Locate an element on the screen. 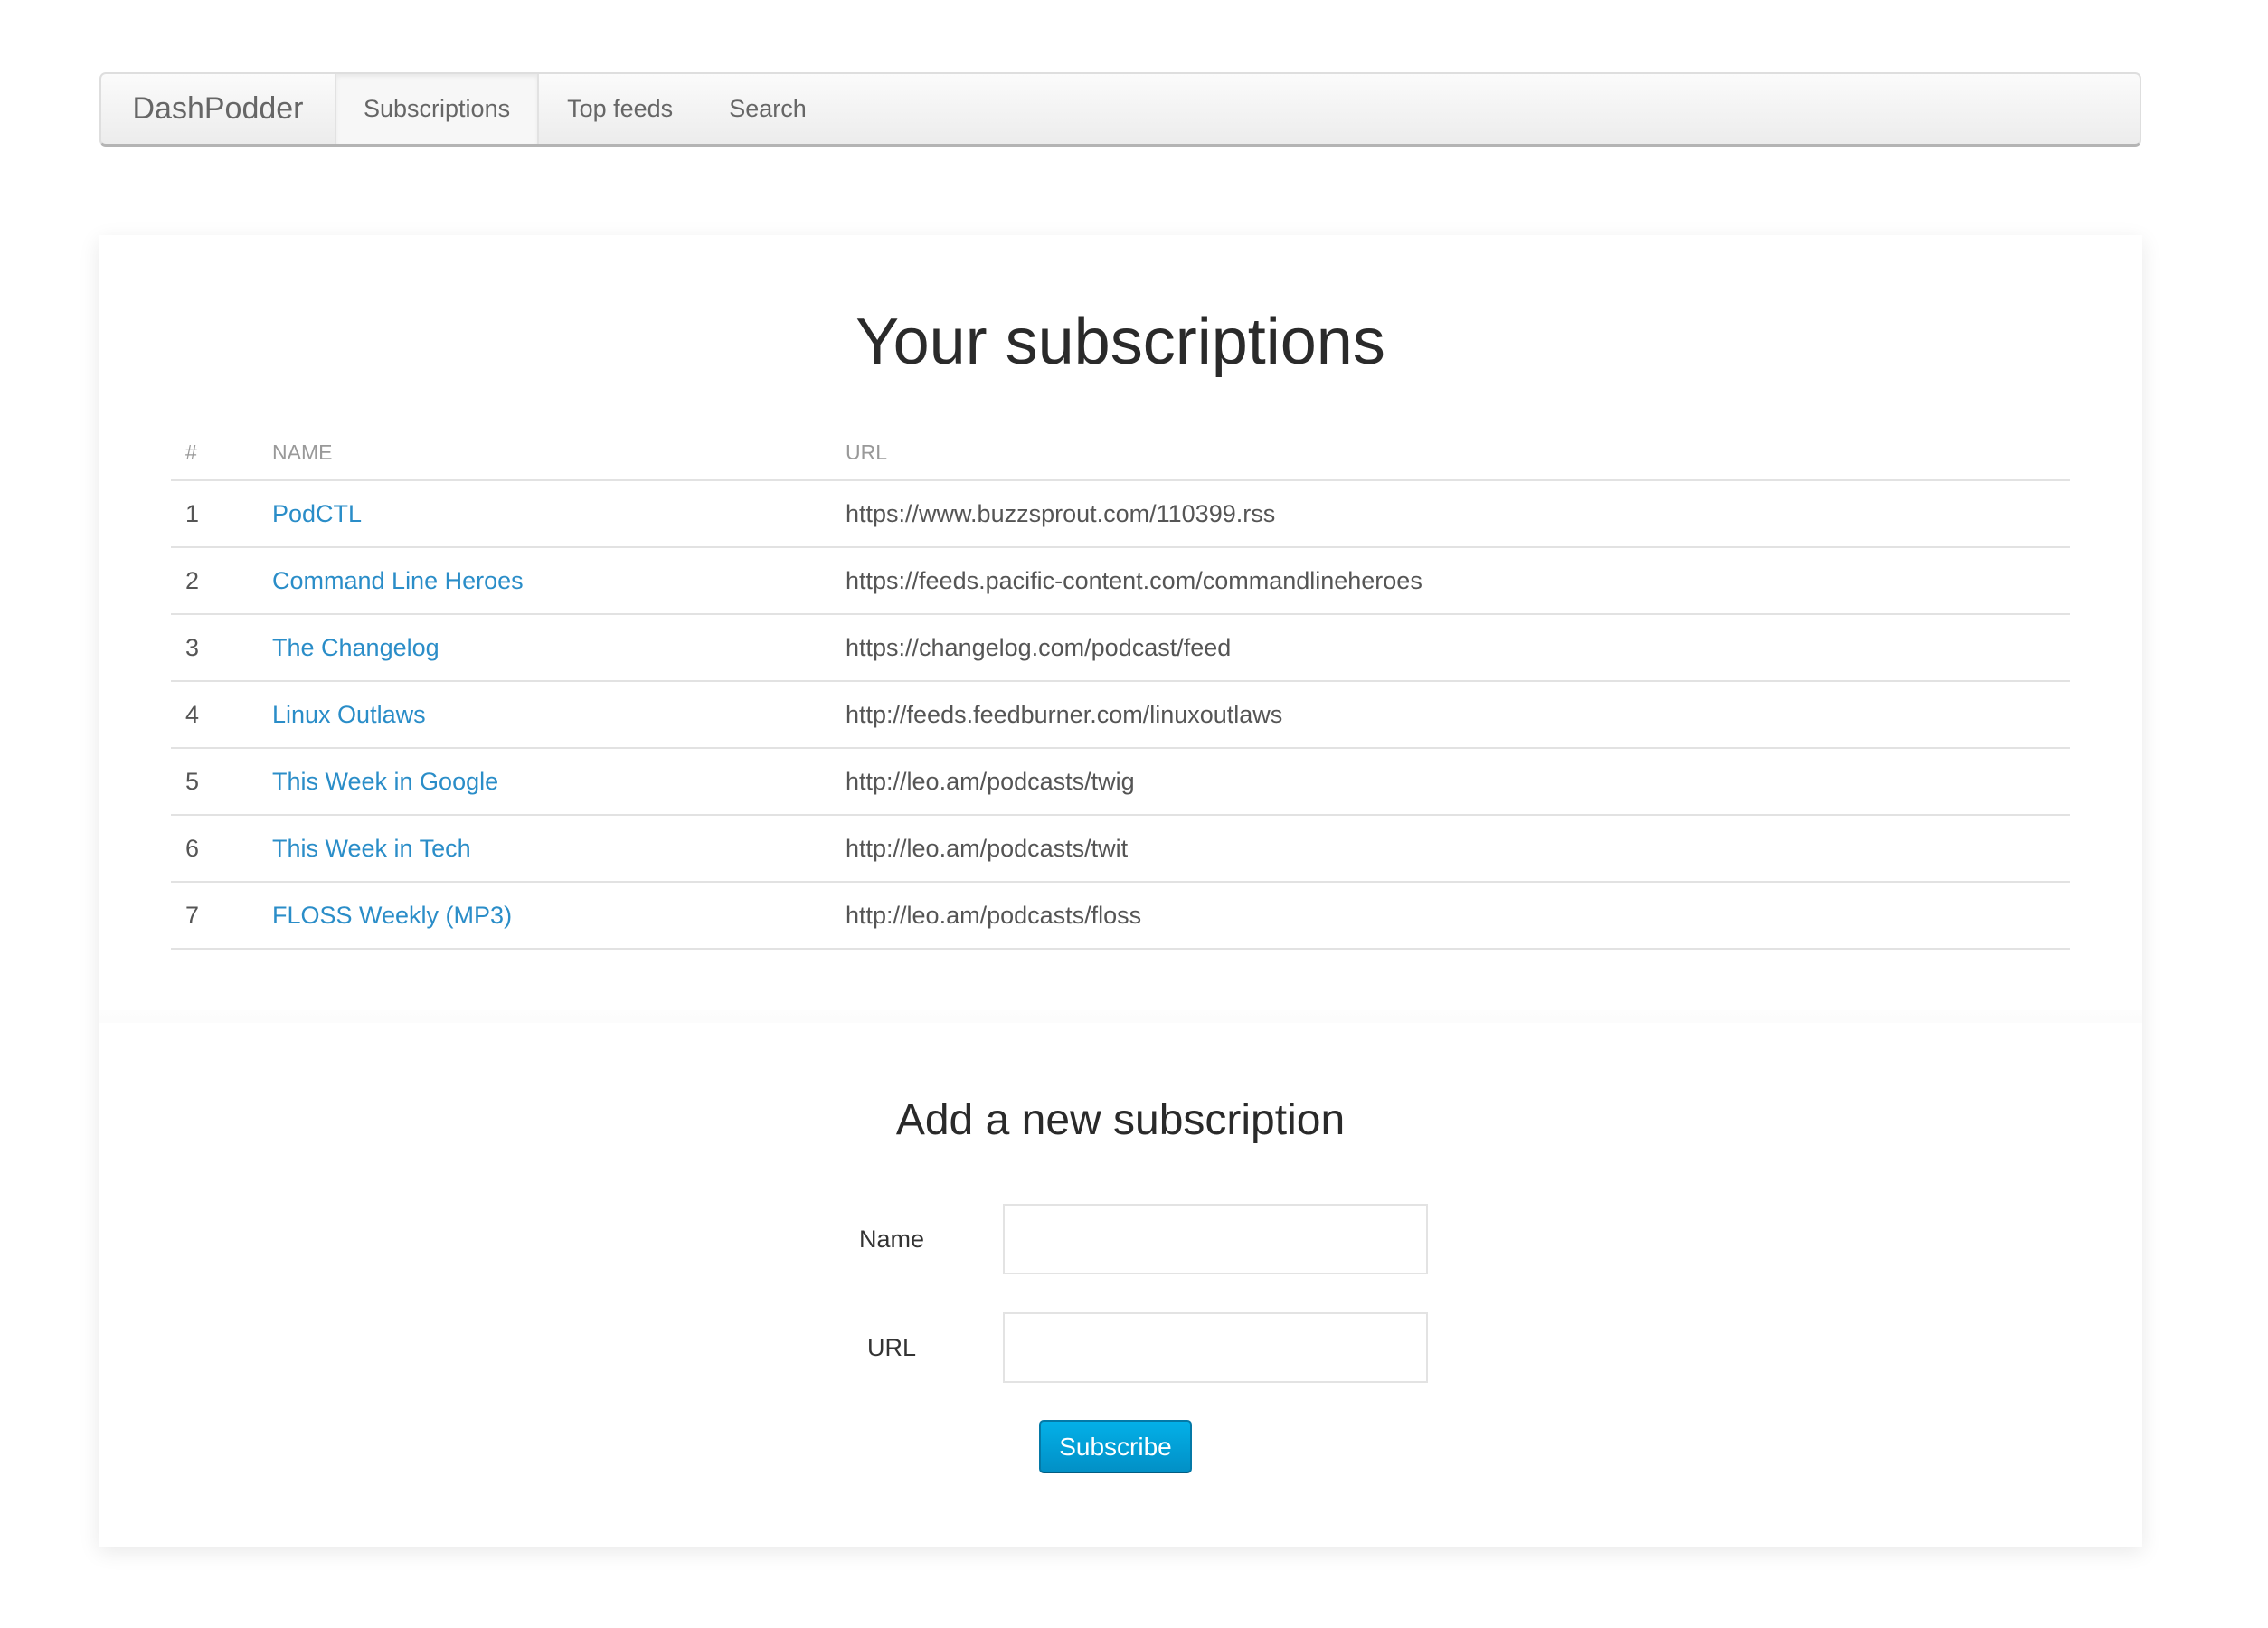 The height and width of the screenshot is (1628, 2268). podcast-url: http://leo.am/podcasts/twig is located at coordinates (1458, 782).